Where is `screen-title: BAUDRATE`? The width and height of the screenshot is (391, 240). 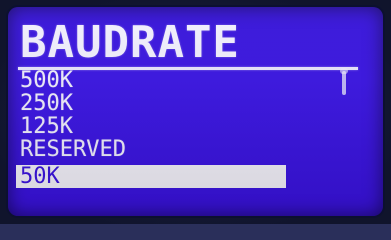 screen-title: BAUDRATE is located at coordinates (130, 42).